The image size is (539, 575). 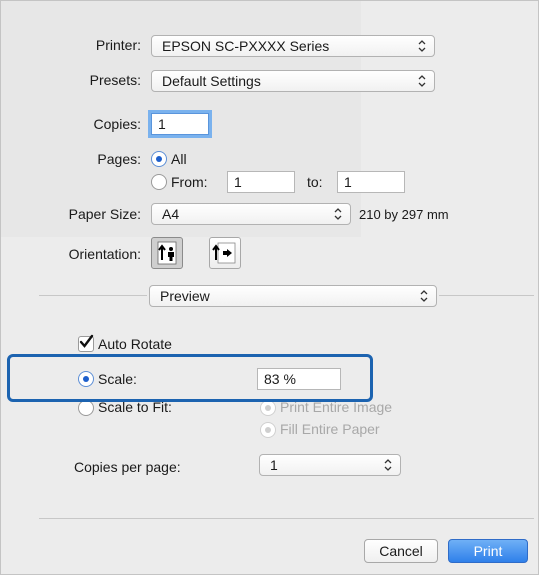 I want to click on checkmark-icon, so click(x=86, y=341).